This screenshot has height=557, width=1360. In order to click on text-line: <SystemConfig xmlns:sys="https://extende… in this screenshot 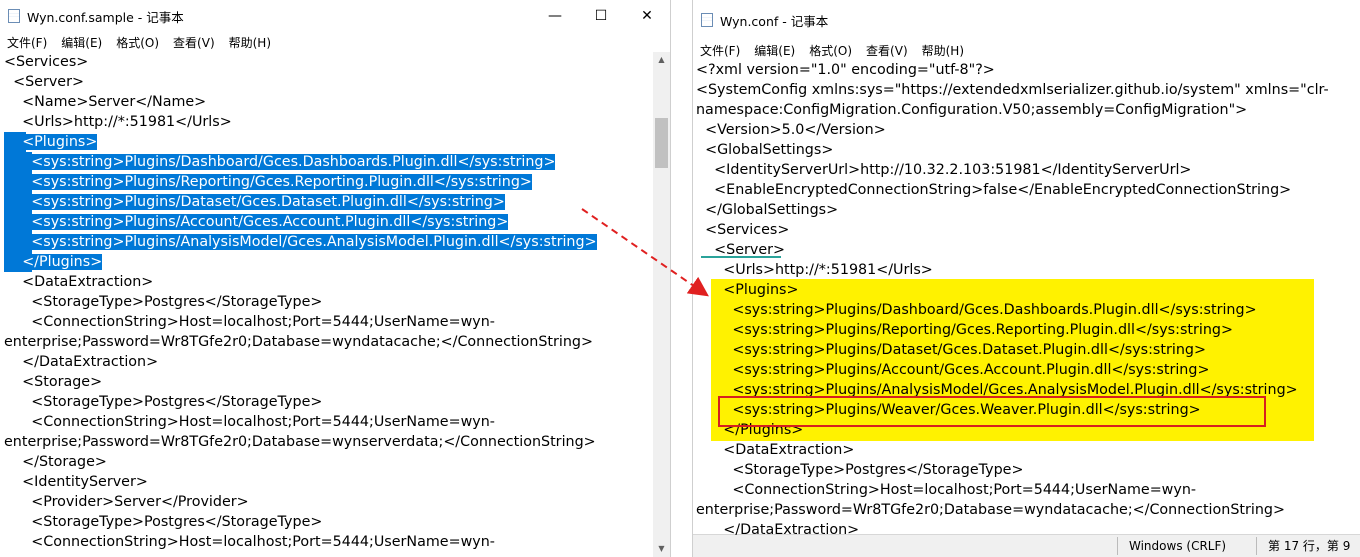, I will do `click(1012, 90)`.